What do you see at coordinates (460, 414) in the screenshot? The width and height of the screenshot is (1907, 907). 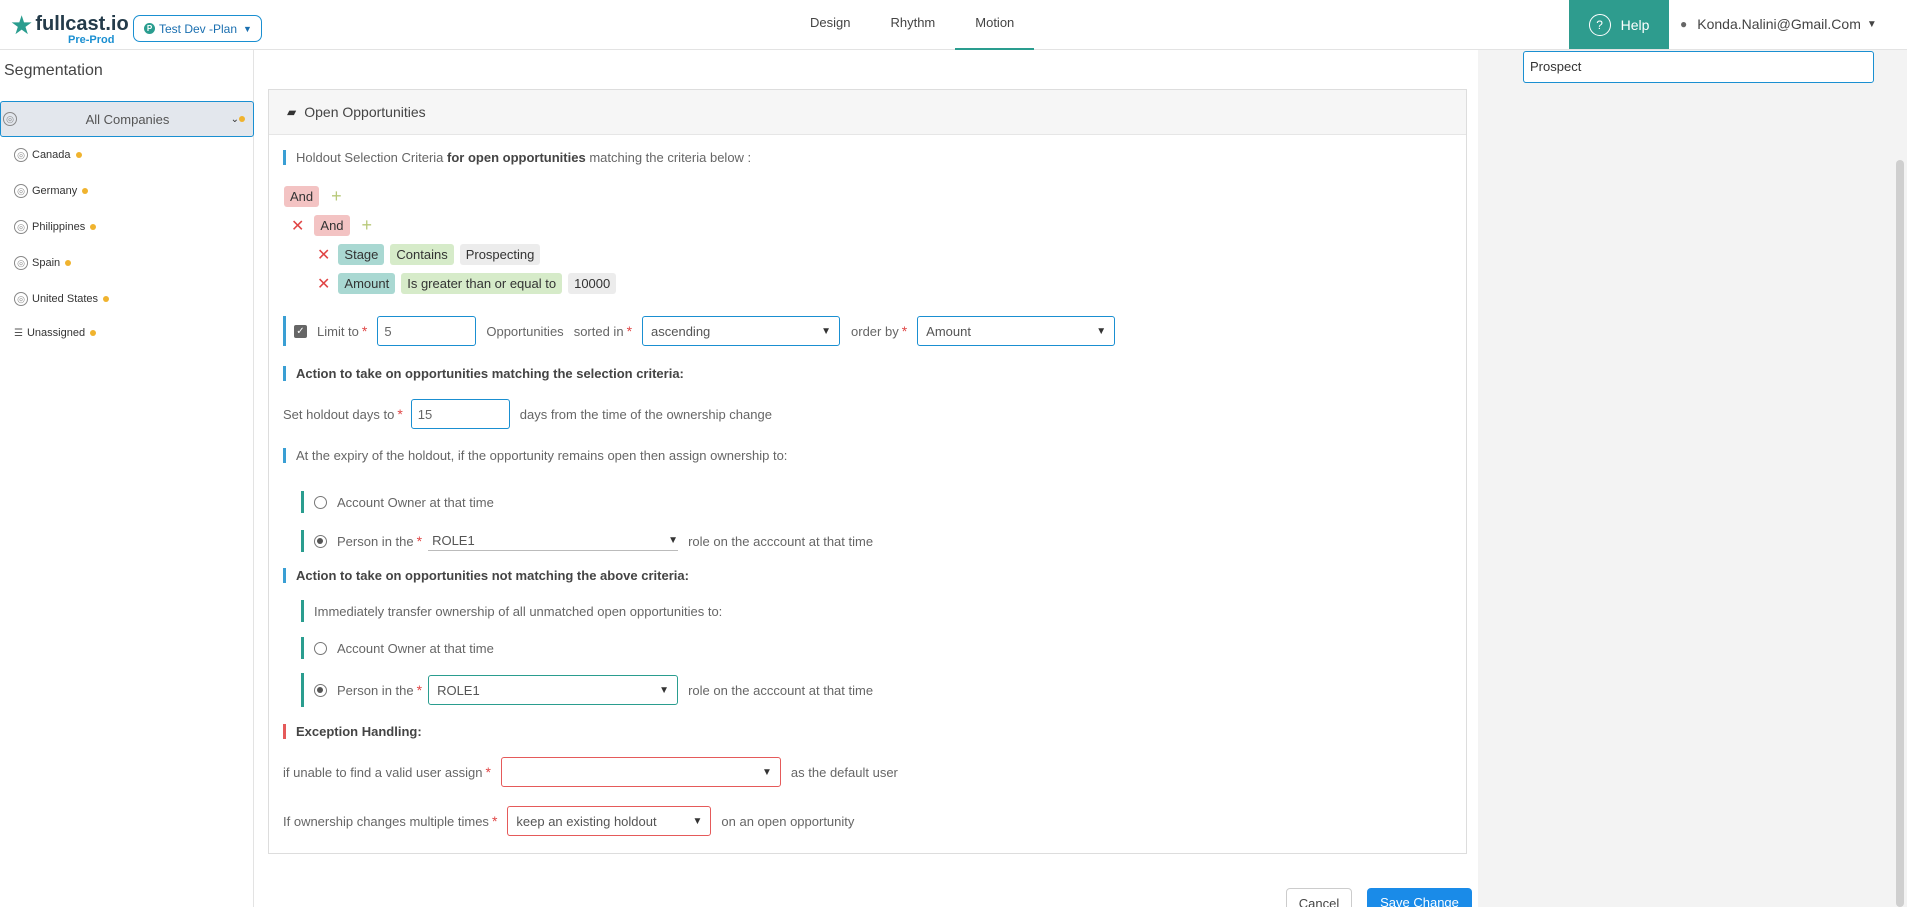 I see `holdout-days-input: 15` at bounding box center [460, 414].